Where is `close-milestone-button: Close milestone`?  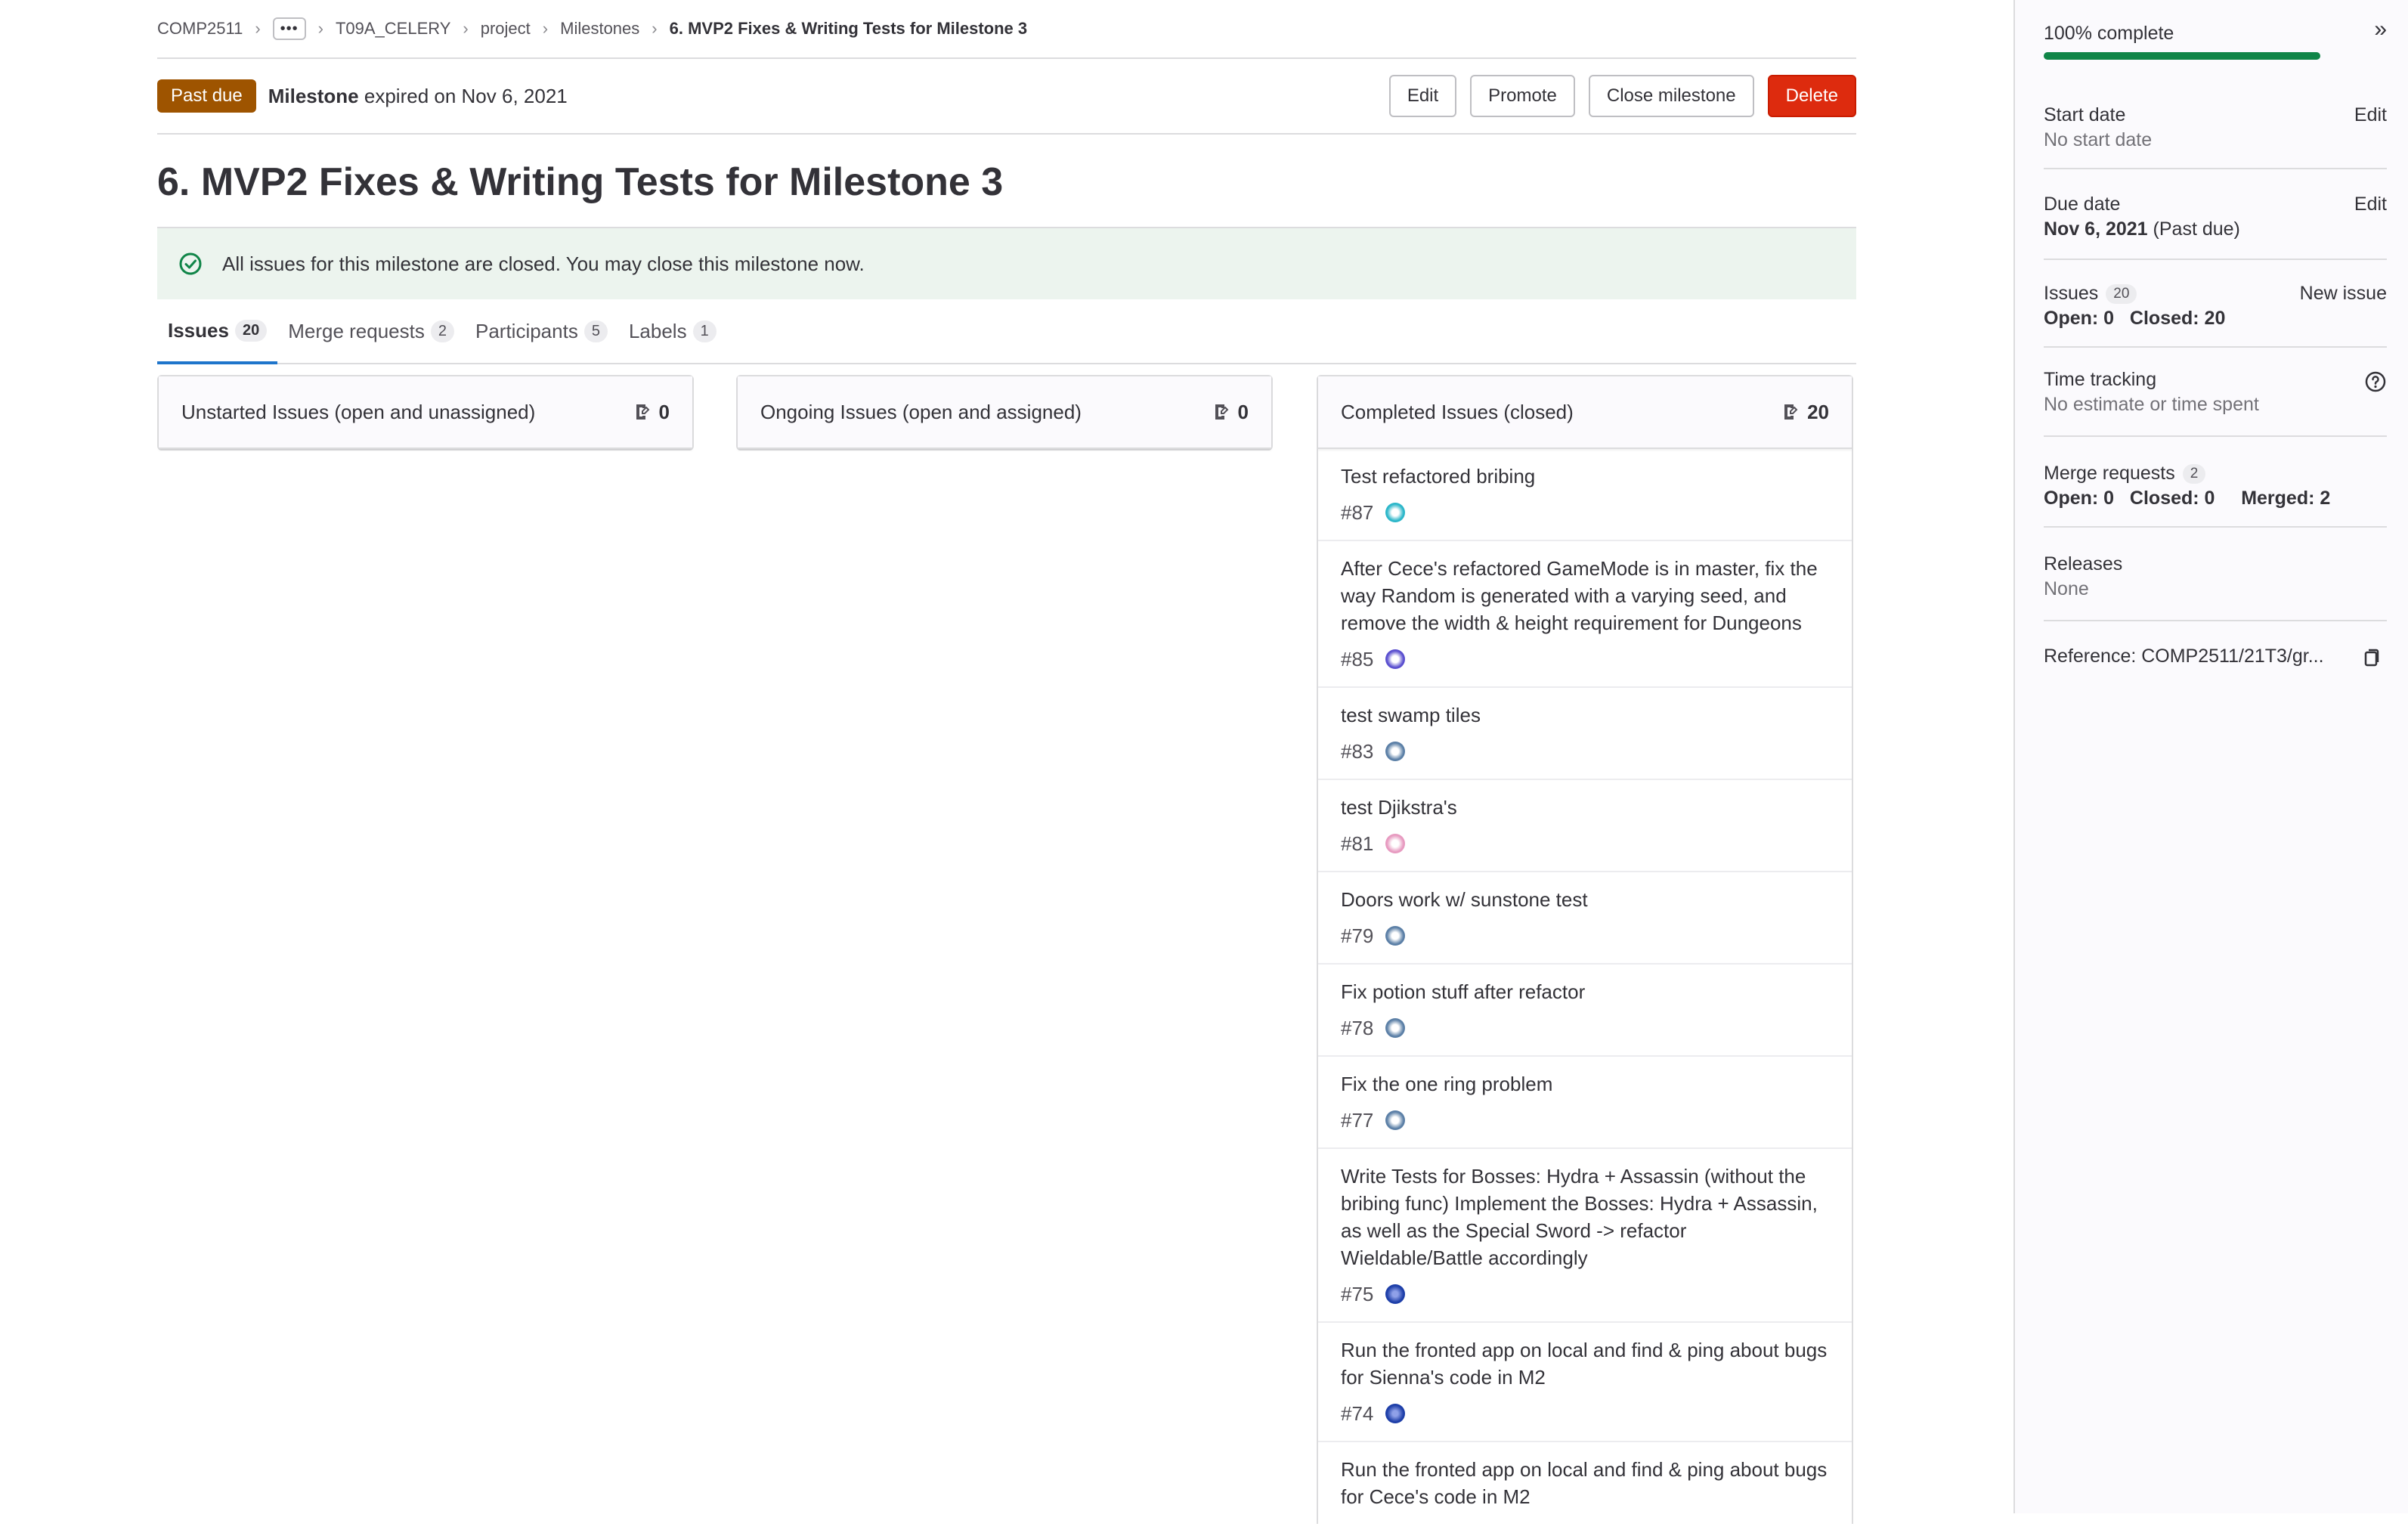
close-milestone-button: Close milestone is located at coordinates (1671, 96).